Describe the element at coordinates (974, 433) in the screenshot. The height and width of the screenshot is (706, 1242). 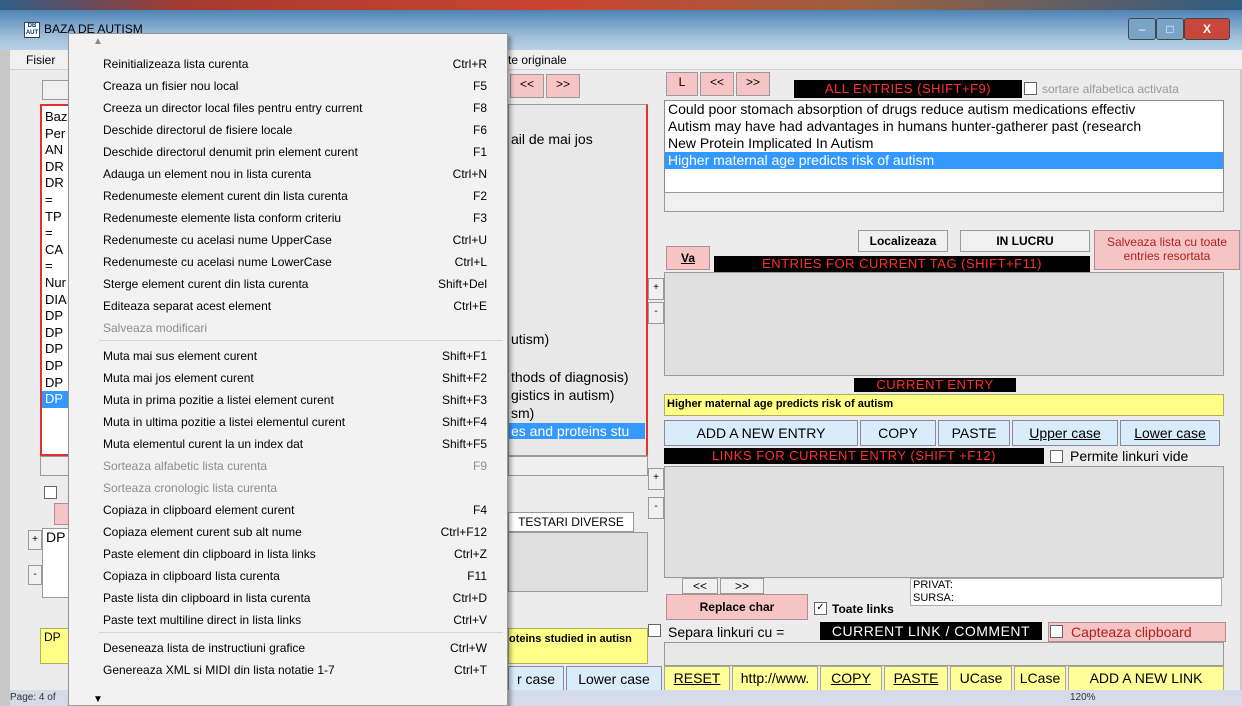
I see `paste-entry-button: PASTE` at that location.